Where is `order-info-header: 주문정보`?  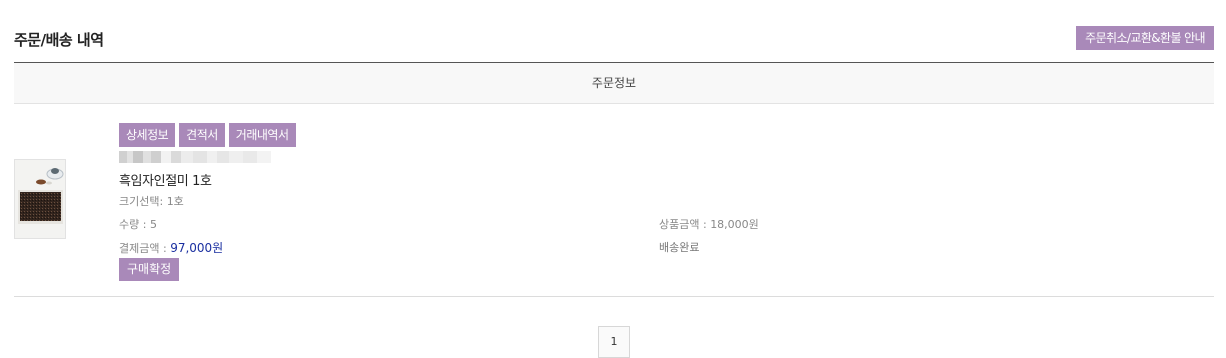 order-info-header: 주문정보 is located at coordinates (614, 83).